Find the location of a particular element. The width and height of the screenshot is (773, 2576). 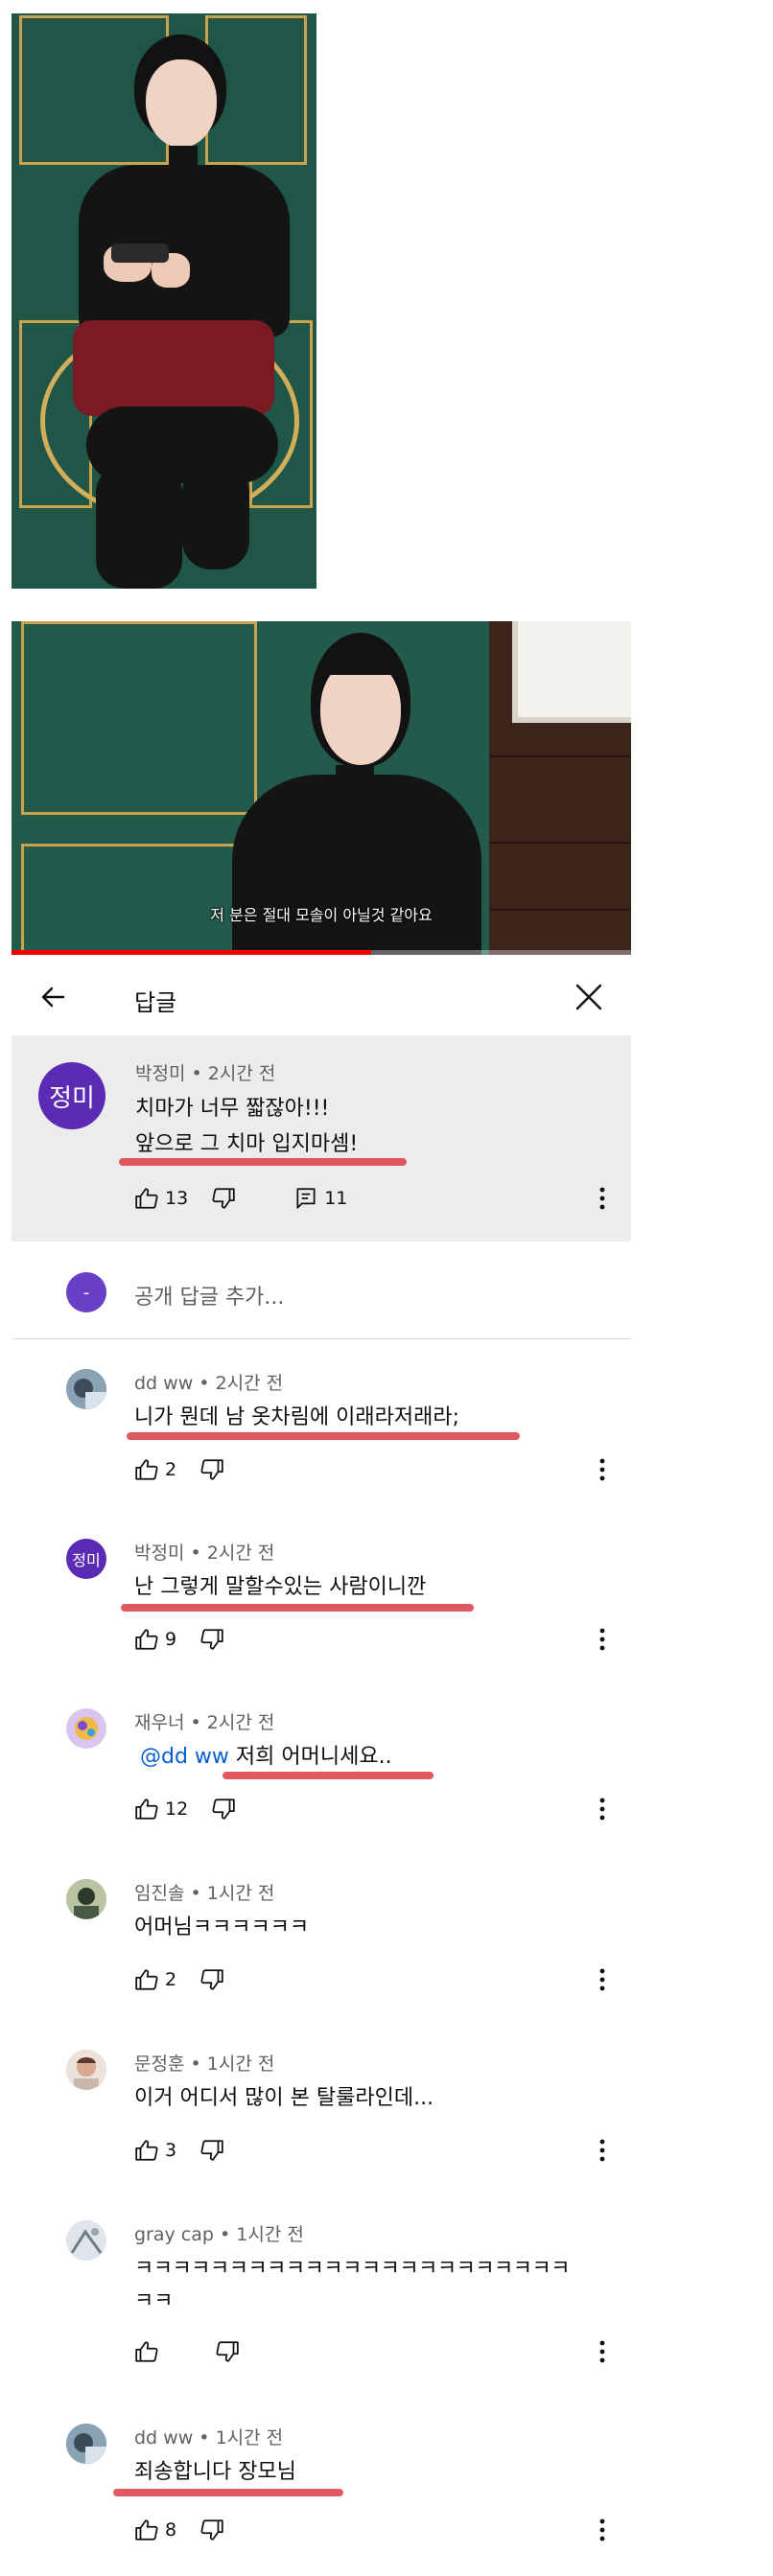

reply-count: 11 is located at coordinates (336, 1199).